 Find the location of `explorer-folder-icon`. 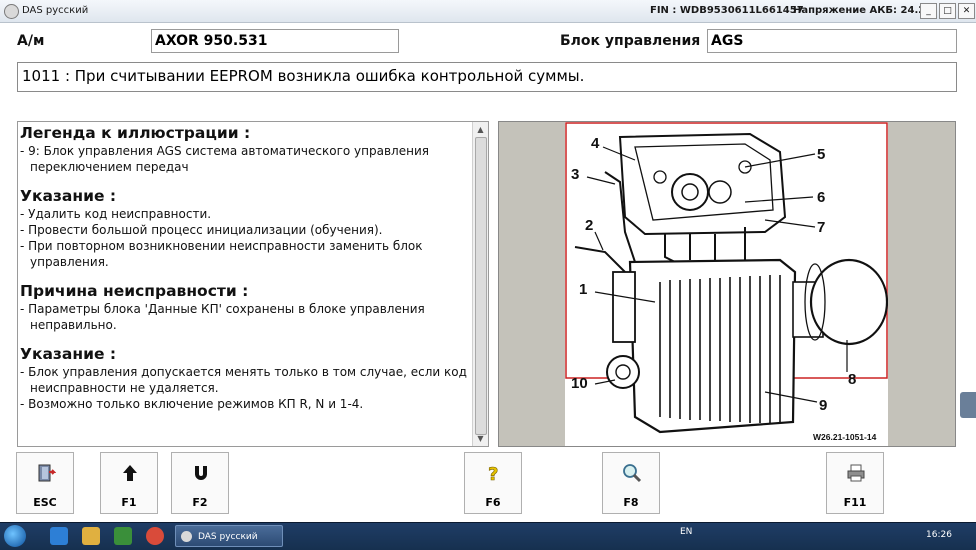

explorer-folder-icon is located at coordinates (91, 536).